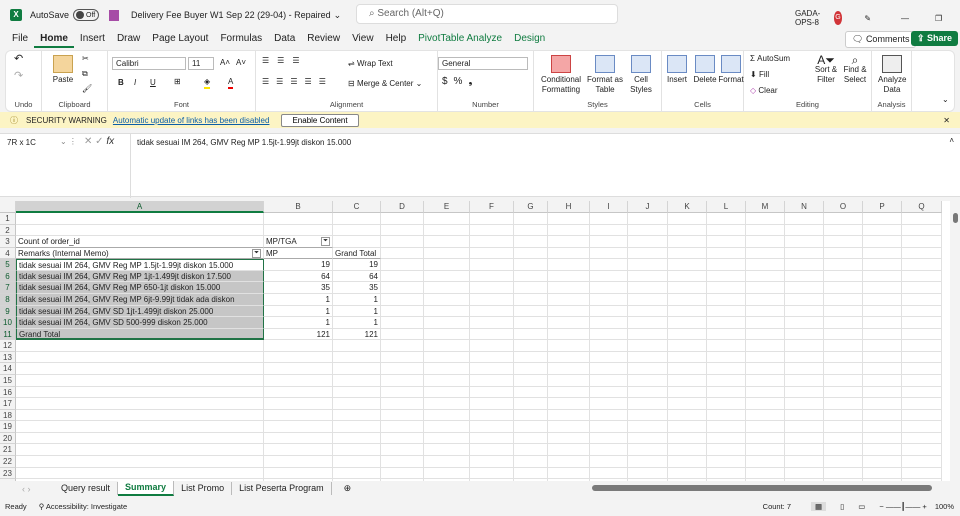 Image resolution: width=960 pixels, height=516 pixels. What do you see at coordinates (8, 253) in the screenshot?
I see `row-header: 4` at bounding box center [8, 253].